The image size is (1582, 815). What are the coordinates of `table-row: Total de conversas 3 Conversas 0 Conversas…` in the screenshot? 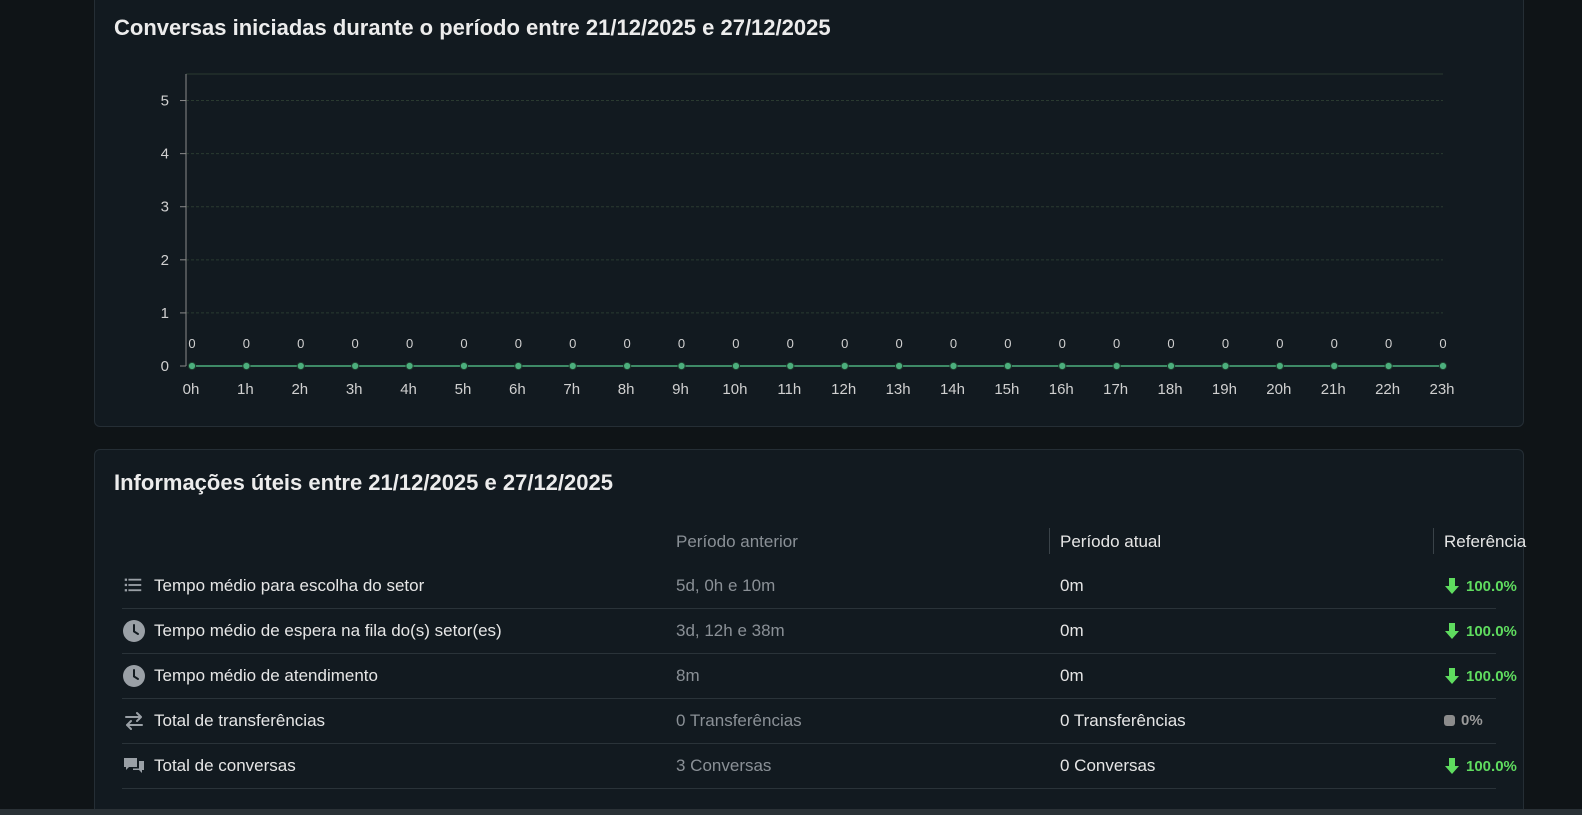 It's located at (819, 766).